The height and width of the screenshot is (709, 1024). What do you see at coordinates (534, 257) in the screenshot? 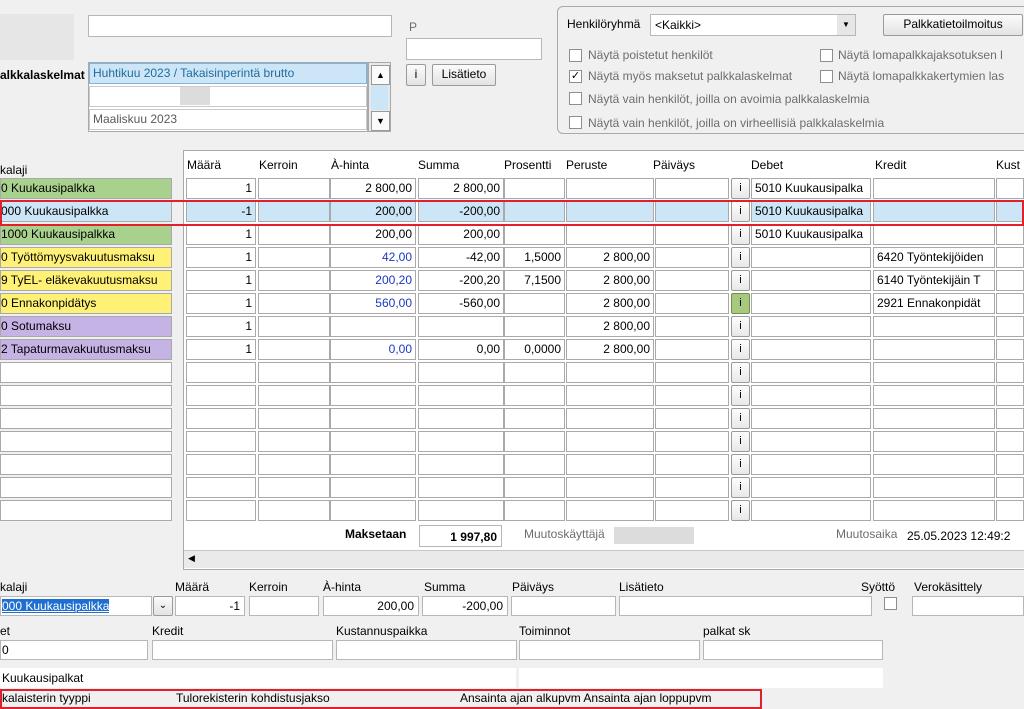
I see `cell-prosentti: 1,5000` at bounding box center [534, 257].